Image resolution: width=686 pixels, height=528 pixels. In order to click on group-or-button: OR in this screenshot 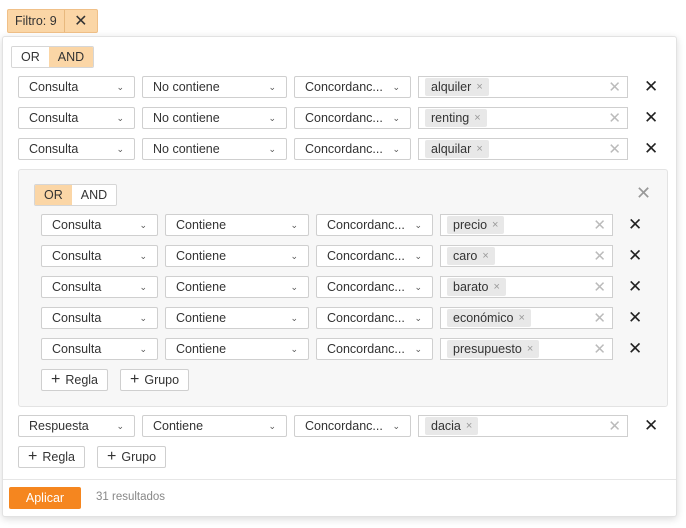, I will do `click(53, 195)`.